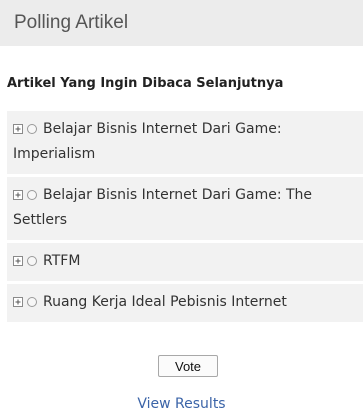 The width and height of the screenshot is (363, 412). What do you see at coordinates (71, 22) in the screenshot?
I see `widget-title: Polling Artikel` at bounding box center [71, 22].